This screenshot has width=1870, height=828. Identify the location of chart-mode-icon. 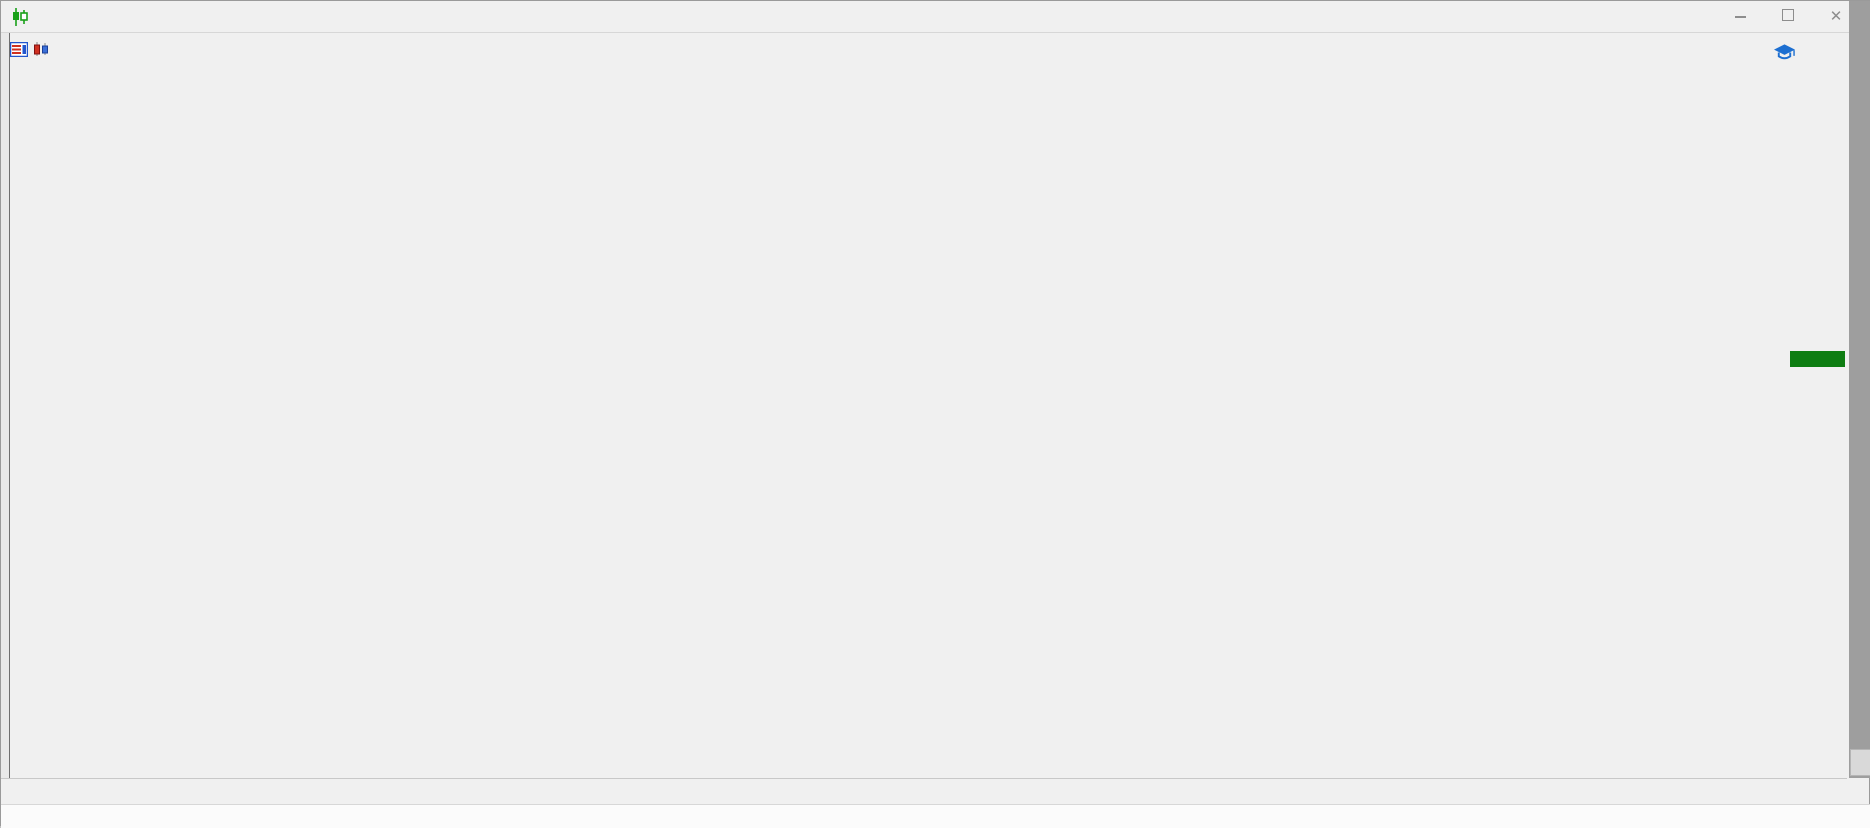
(41, 49).